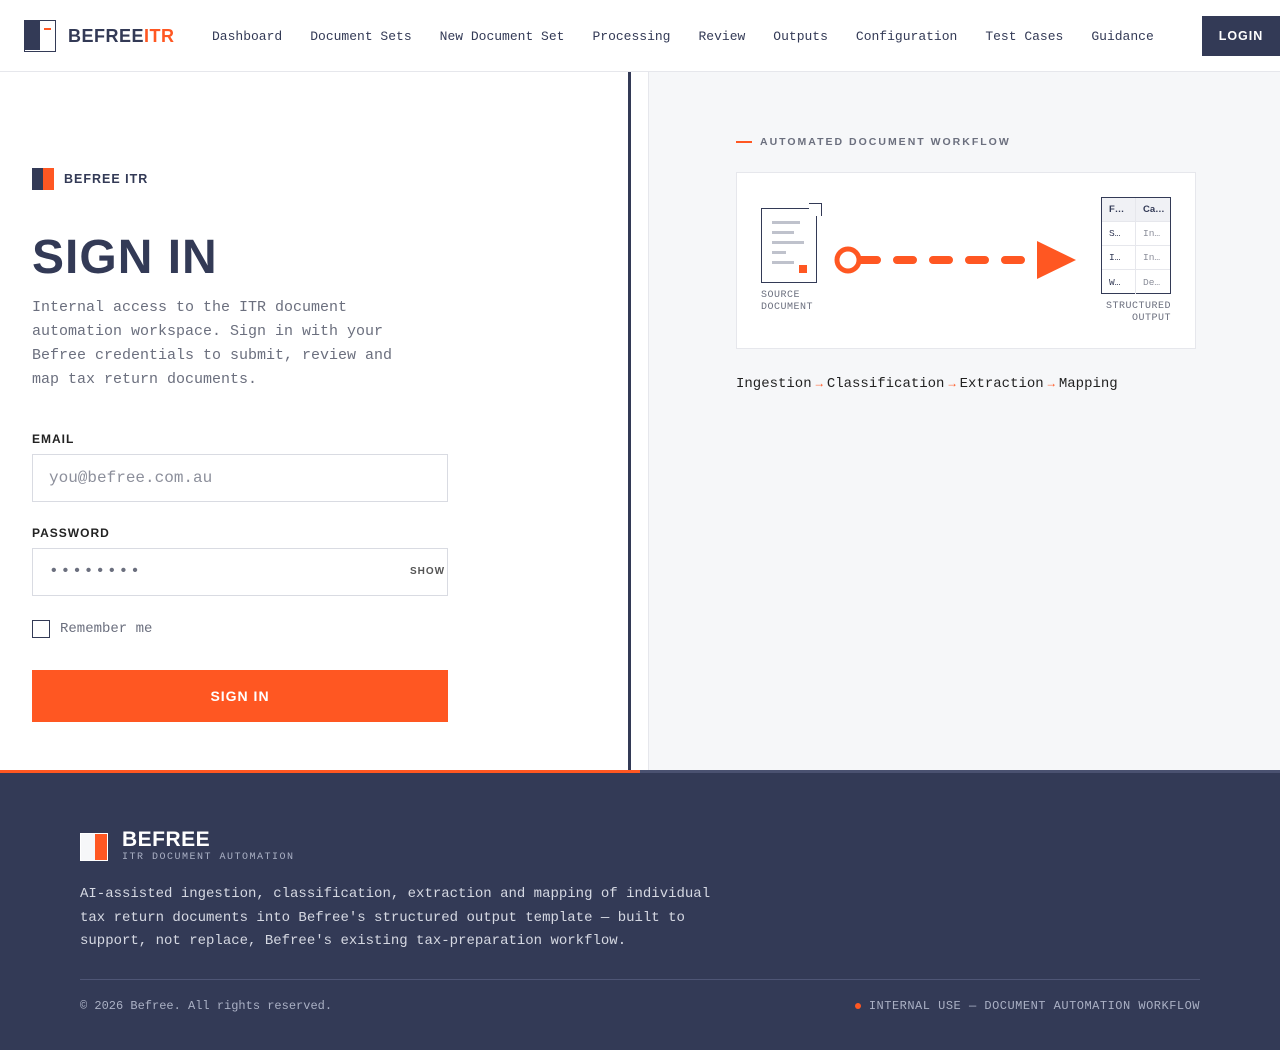 This screenshot has width=1280, height=1050. Describe the element at coordinates (502, 36) in the screenshot. I see `nav-new-document-set: New Document Set` at that location.